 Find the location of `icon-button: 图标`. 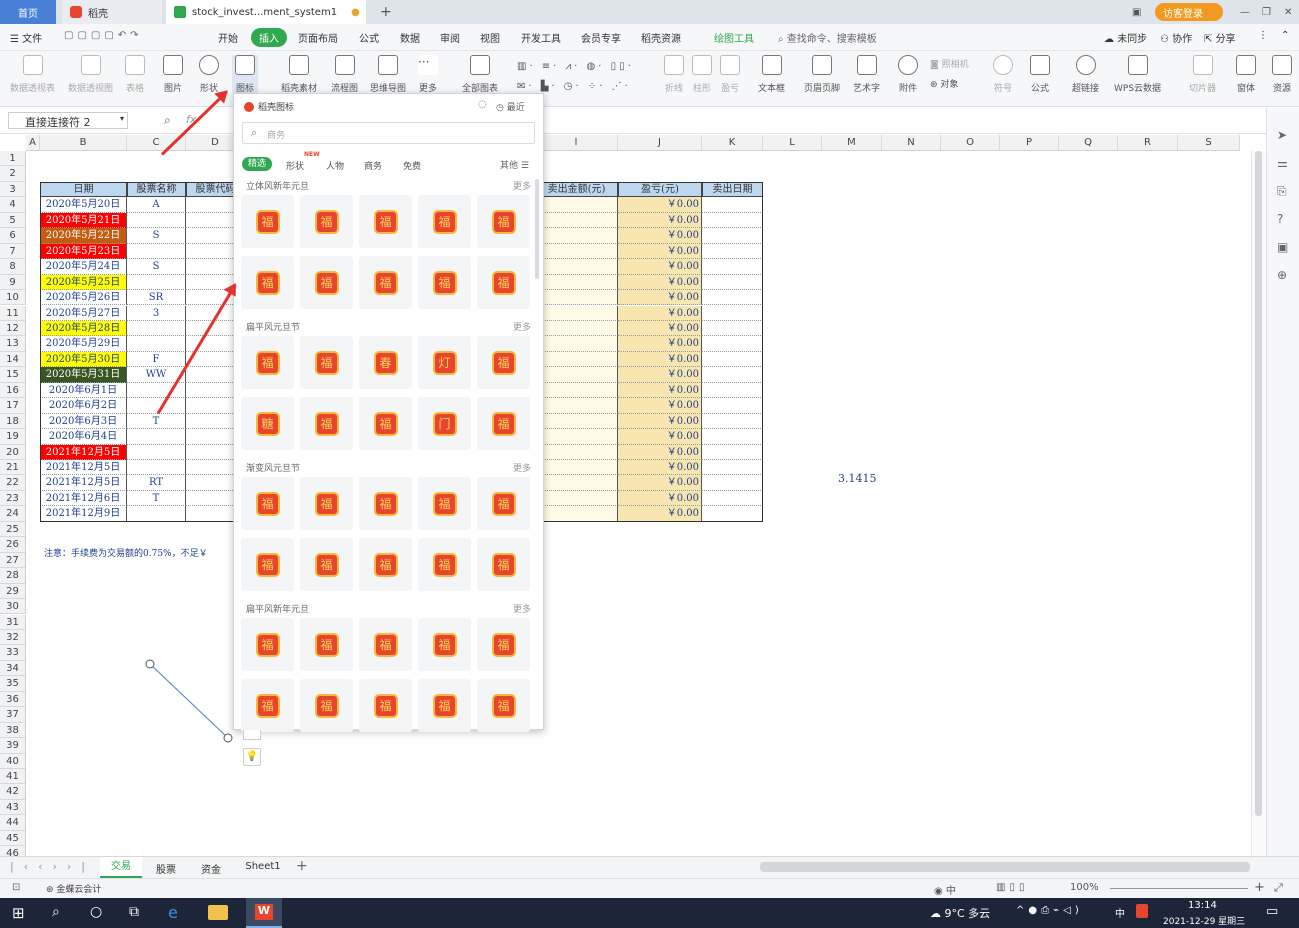

icon-button: 图标 is located at coordinates (245, 74).